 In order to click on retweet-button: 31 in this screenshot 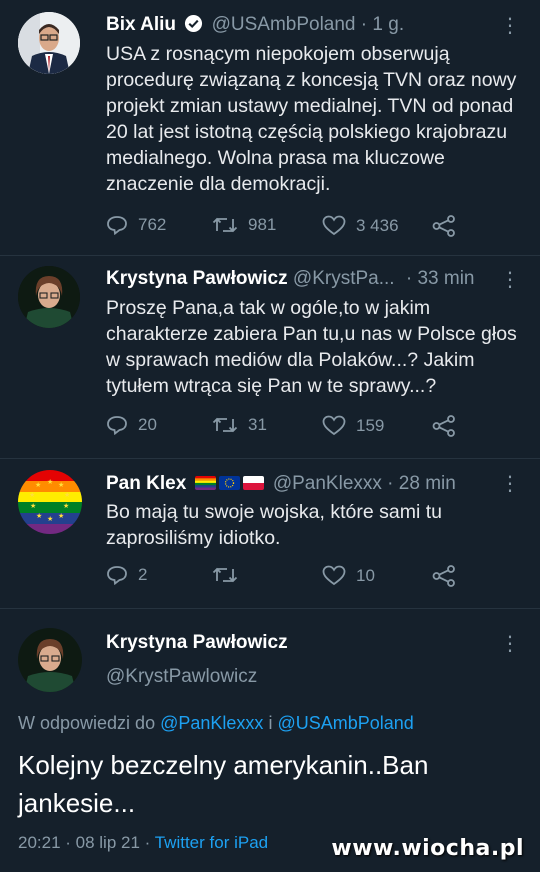, I will do `click(239, 425)`.